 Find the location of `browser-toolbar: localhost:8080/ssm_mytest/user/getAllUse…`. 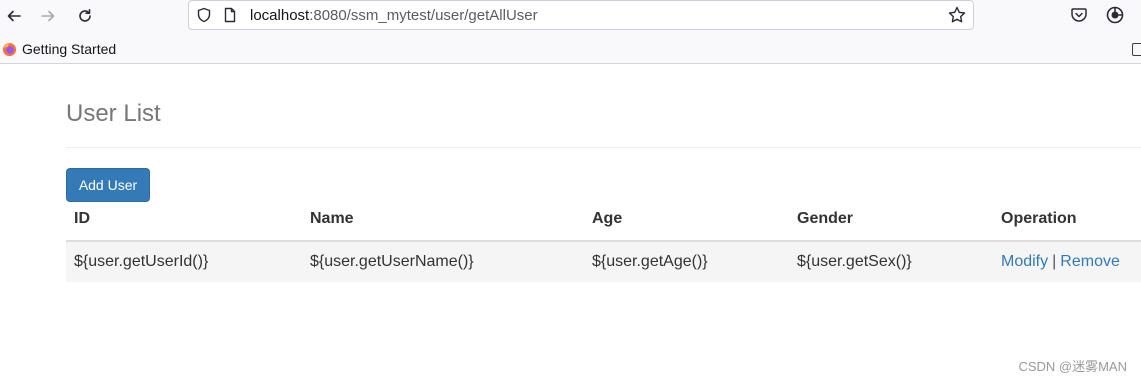

browser-toolbar: localhost:8080/ssm_mytest/user/getAllUse… is located at coordinates (570, 16).